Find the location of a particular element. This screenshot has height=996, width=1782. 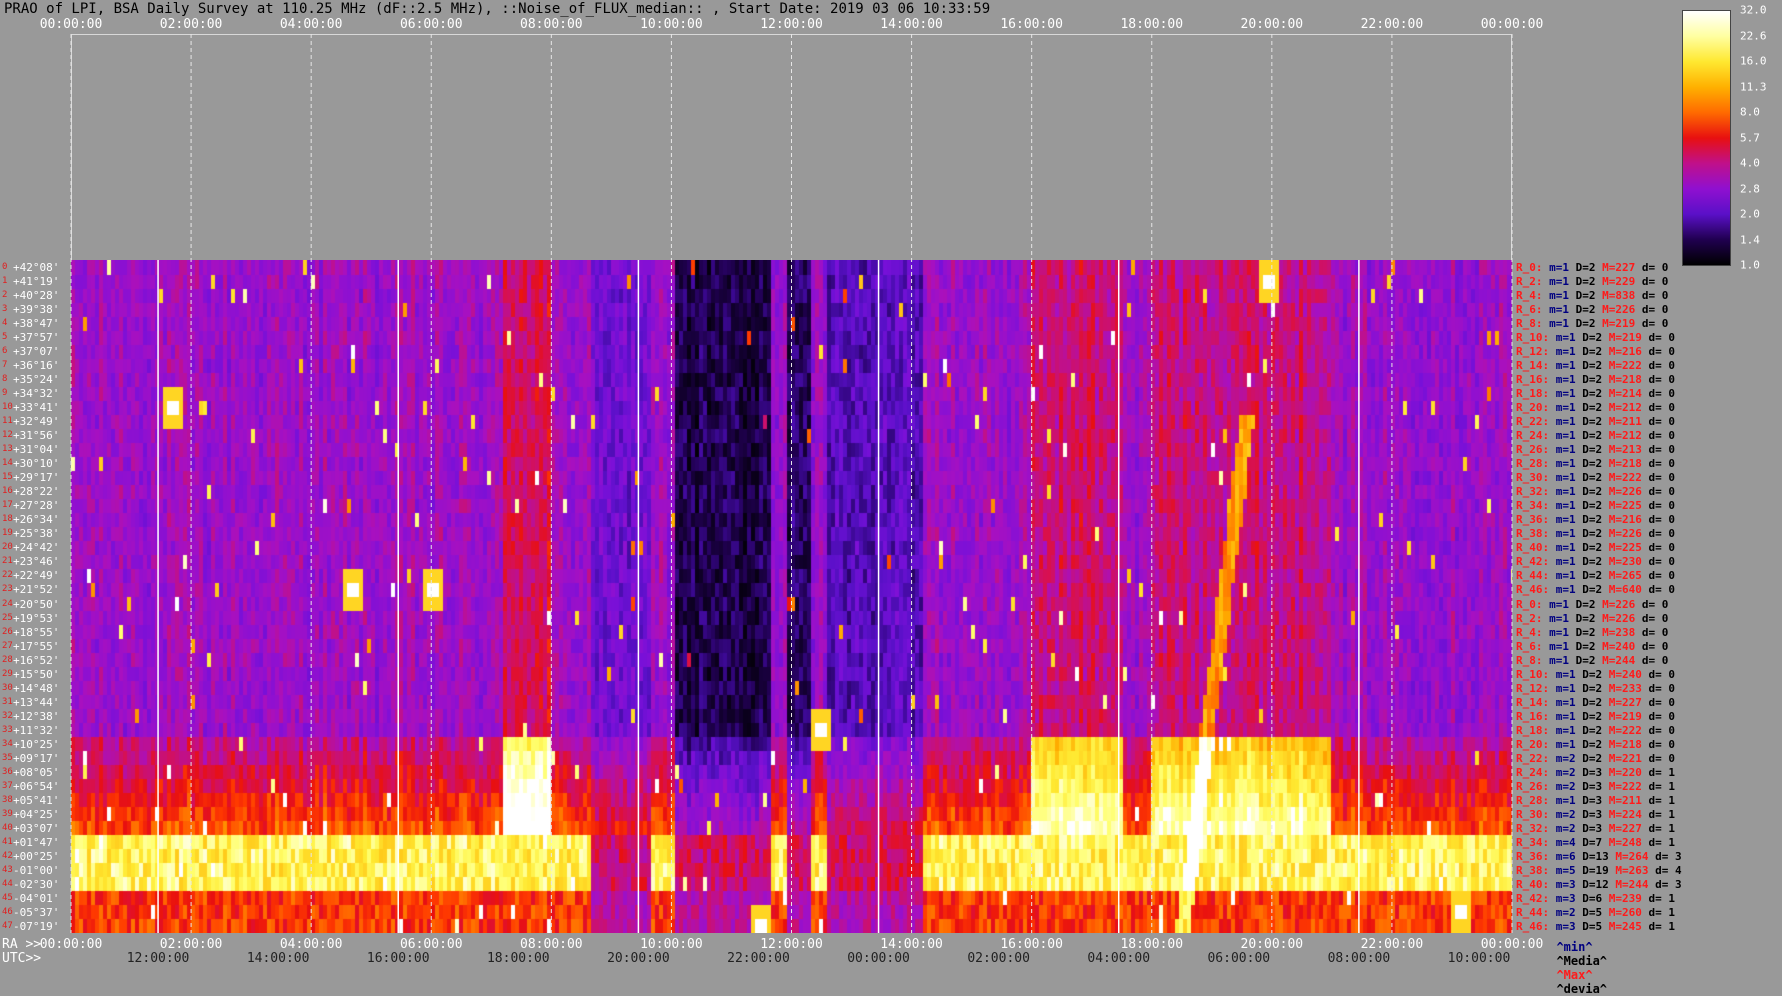

row-stat-name: R_2: is located at coordinates (1529, 282).